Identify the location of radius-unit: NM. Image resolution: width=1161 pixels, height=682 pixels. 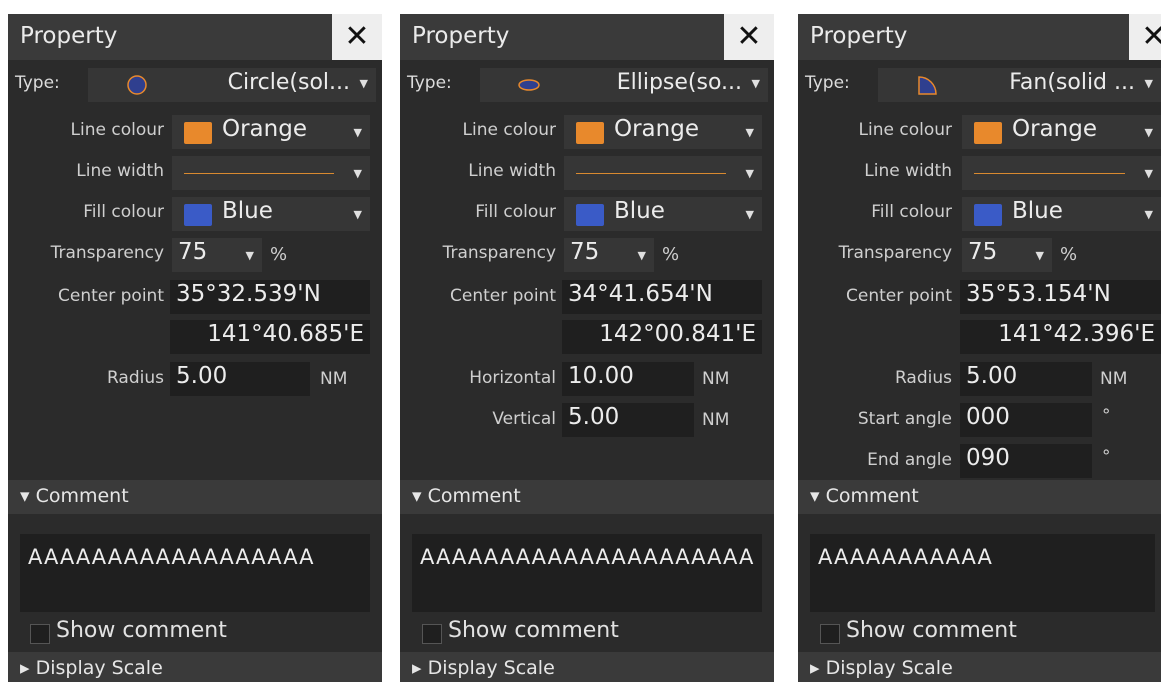
(334, 379).